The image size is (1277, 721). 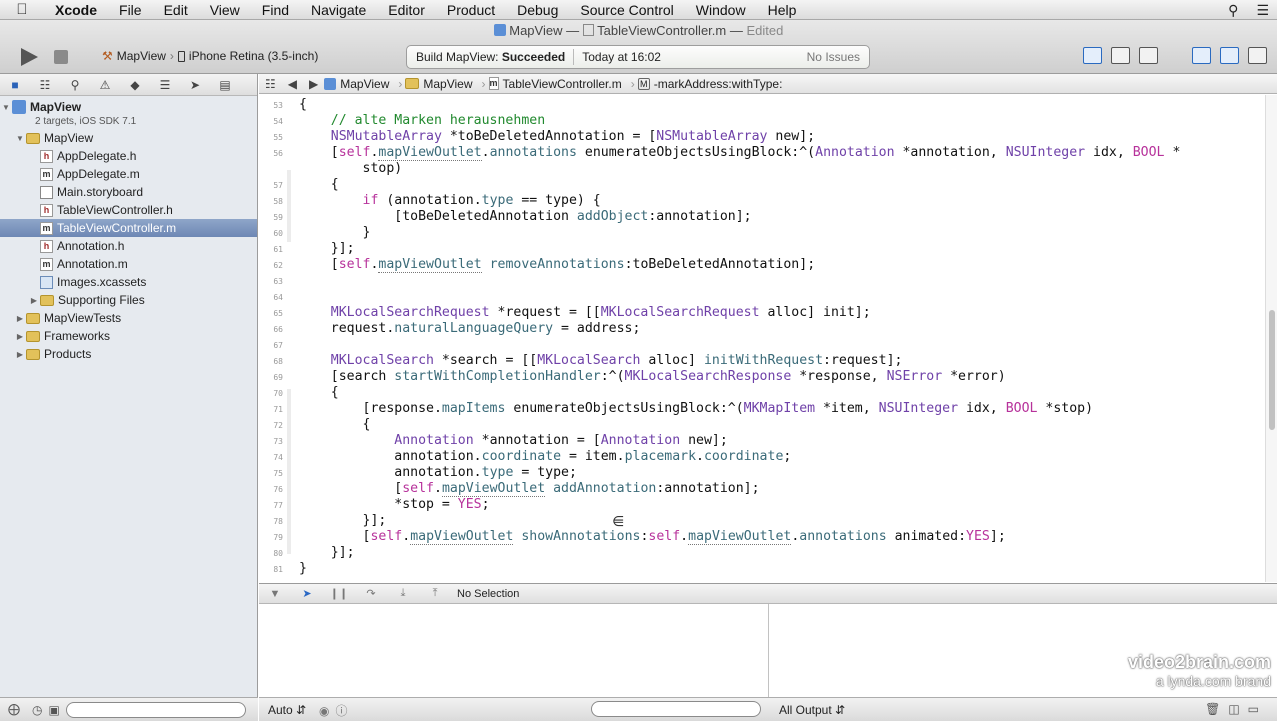 What do you see at coordinates (128, 354) in the screenshot?
I see `navigator-item: ▶ Products` at bounding box center [128, 354].